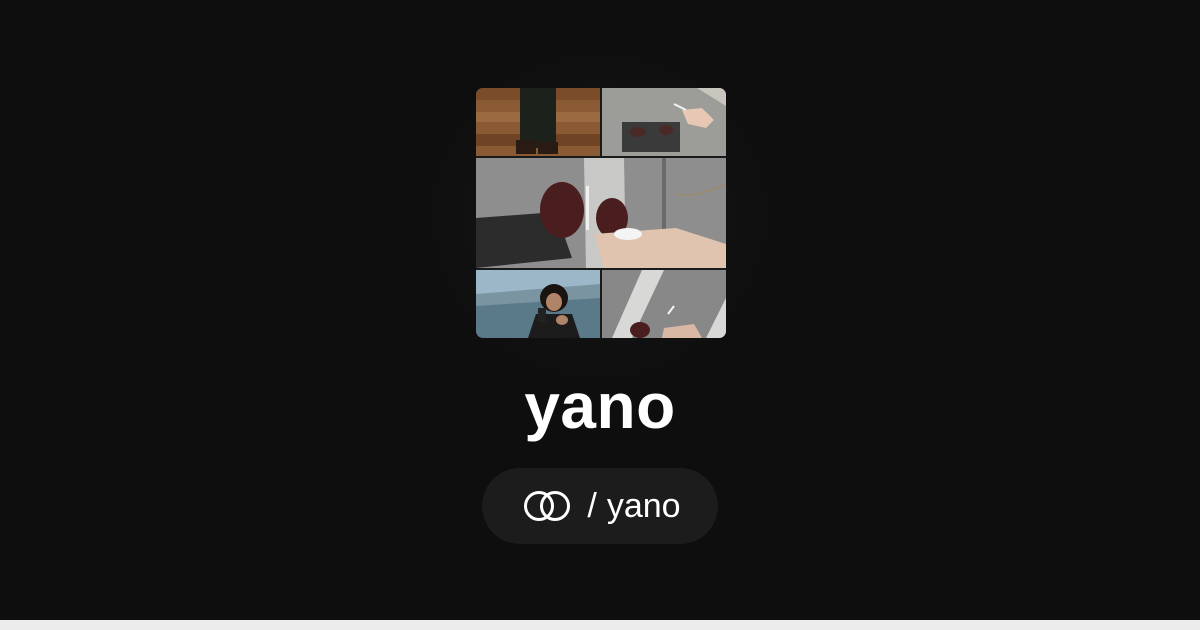 The height and width of the screenshot is (630, 1200). Describe the element at coordinates (643, 505) in the screenshot. I see `profile-handle: yano` at that location.